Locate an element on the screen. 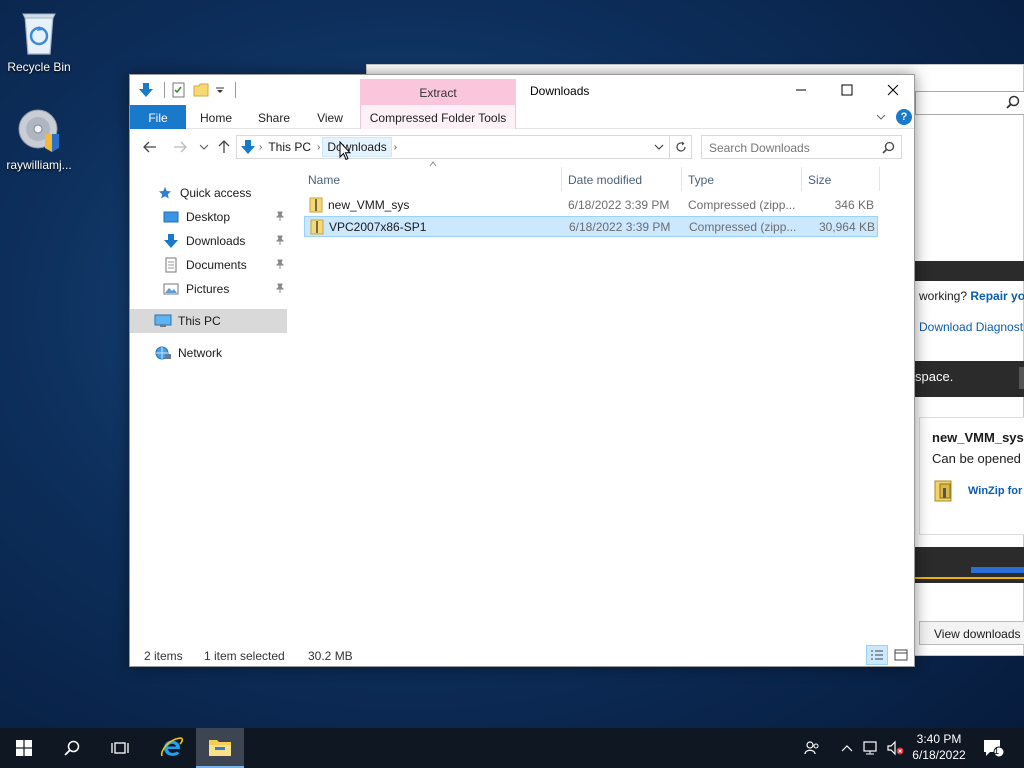 This screenshot has width=1024, height=768. browser-address-bar is located at coordinates (969, 103).